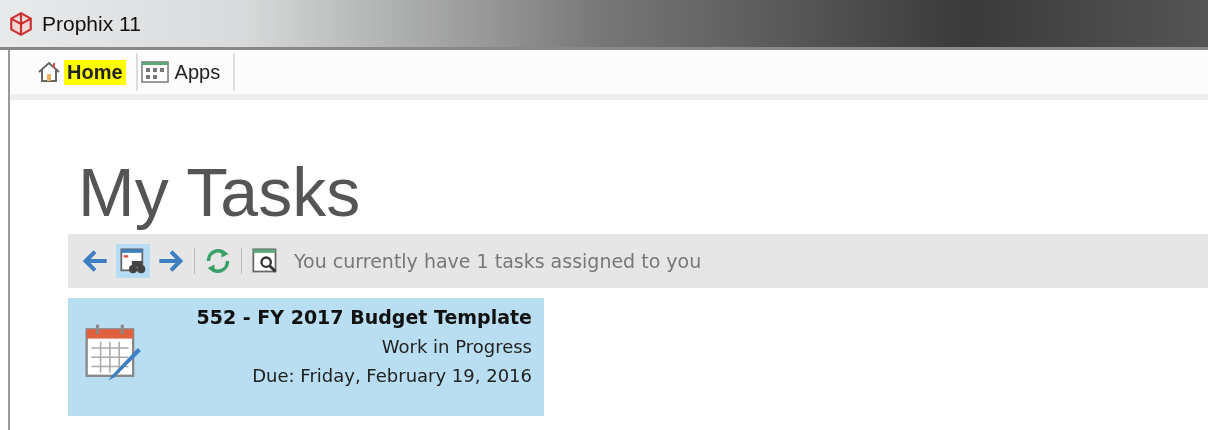 This screenshot has height=430, width=1208. I want to click on page-title: My Tasks, so click(220, 192).